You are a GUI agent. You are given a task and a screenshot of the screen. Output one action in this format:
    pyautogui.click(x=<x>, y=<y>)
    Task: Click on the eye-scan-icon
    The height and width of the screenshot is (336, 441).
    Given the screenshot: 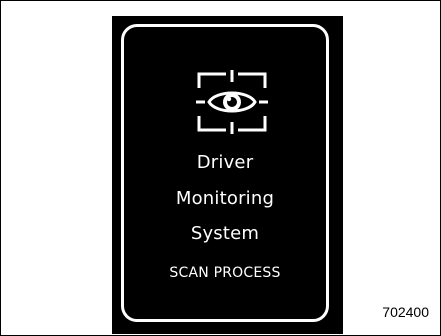 What is the action you would take?
    pyautogui.click(x=232, y=102)
    